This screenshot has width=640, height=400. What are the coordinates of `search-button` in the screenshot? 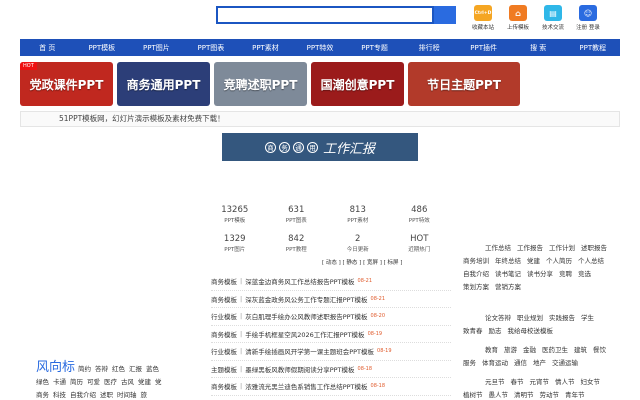 It's located at (445, 15).